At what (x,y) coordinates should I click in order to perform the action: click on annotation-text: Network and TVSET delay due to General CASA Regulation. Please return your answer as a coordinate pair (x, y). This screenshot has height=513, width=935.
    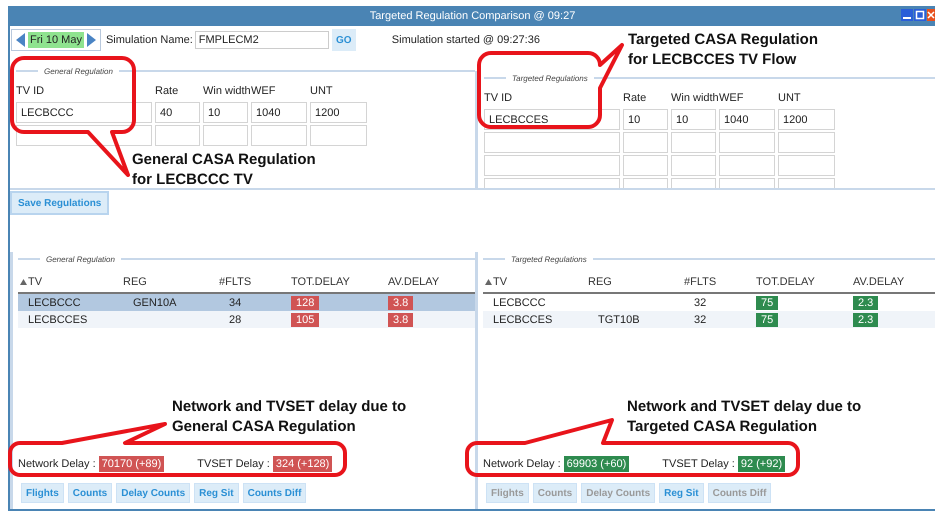
    Looking at the image, I should click on (289, 417).